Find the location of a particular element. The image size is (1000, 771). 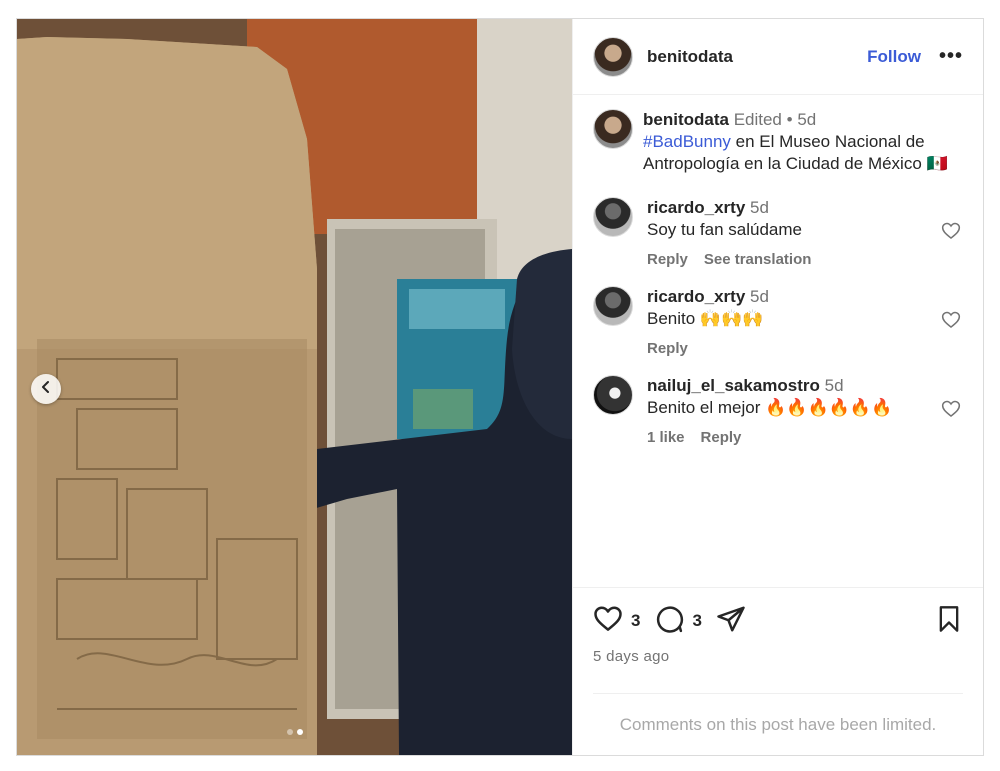

save-button is located at coordinates (949, 621).